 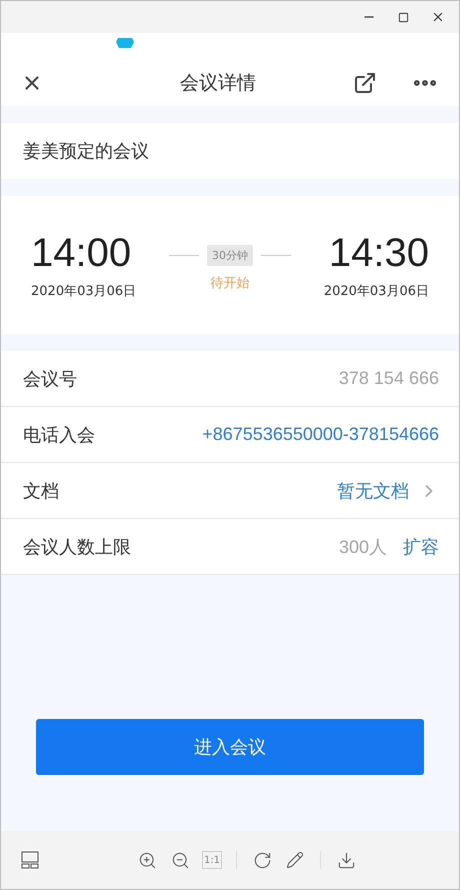 What do you see at coordinates (295, 860) in the screenshot?
I see `pencil-icon` at bounding box center [295, 860].